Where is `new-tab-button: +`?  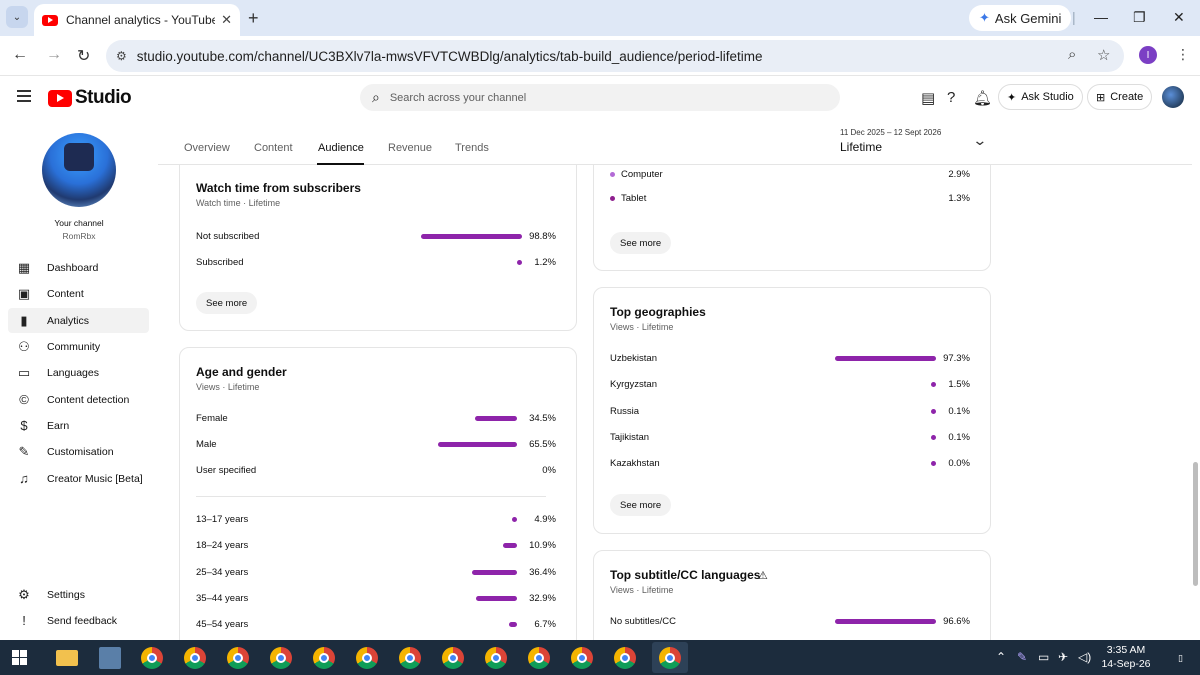 new-tab-button: + is located at coordinates (253, 18).